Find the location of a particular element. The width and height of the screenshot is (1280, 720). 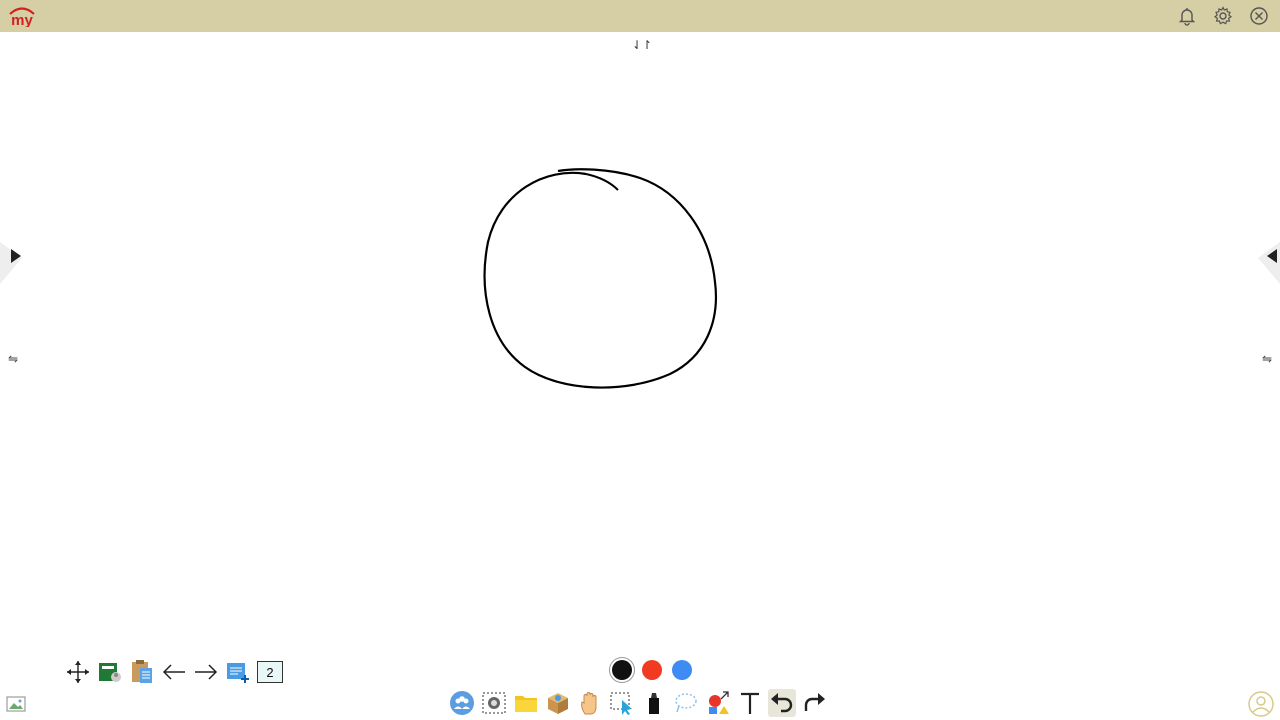

select-icon is located at coordinates (622, 703).